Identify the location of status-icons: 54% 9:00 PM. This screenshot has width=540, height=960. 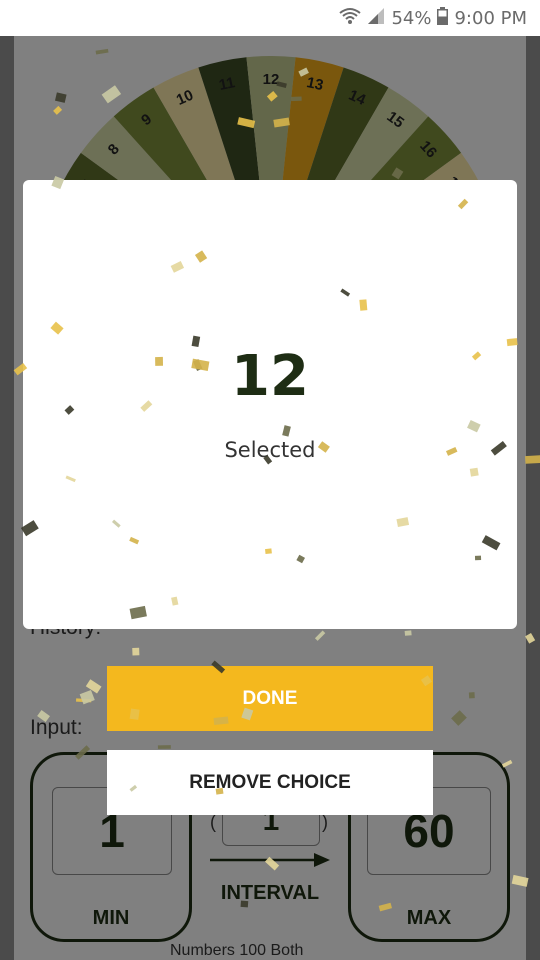
(433, 18).